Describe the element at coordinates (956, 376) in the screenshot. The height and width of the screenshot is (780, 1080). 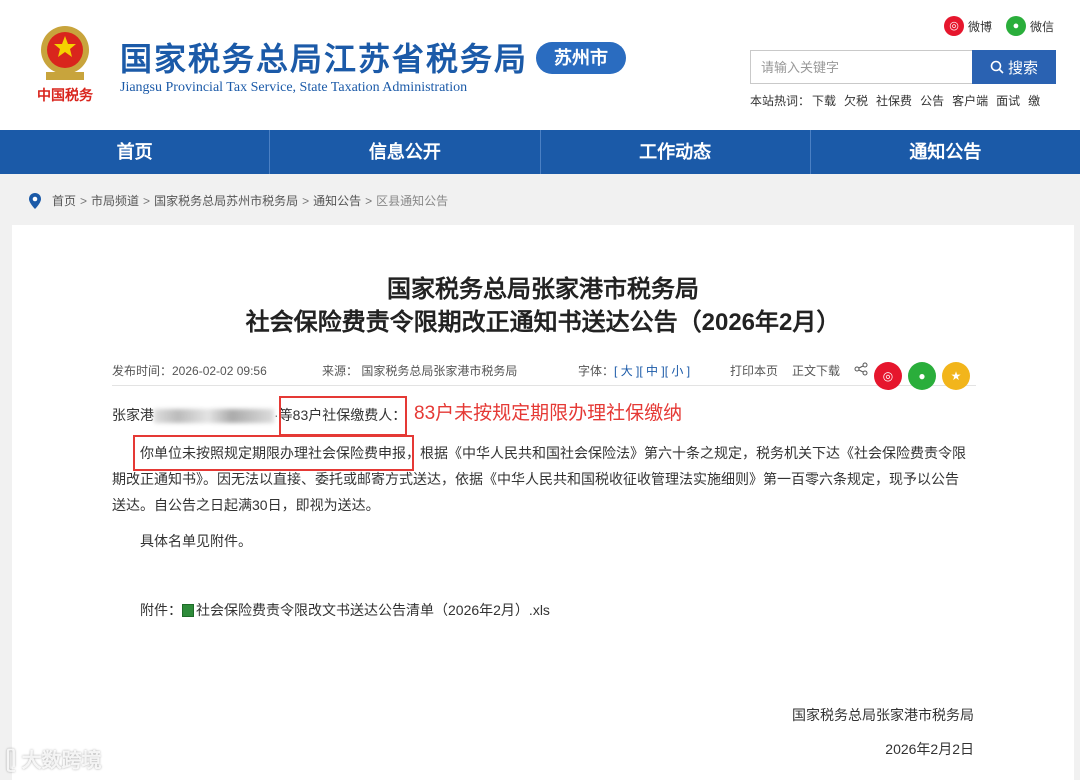
I see `favorite-star-icon: ★` at that location.